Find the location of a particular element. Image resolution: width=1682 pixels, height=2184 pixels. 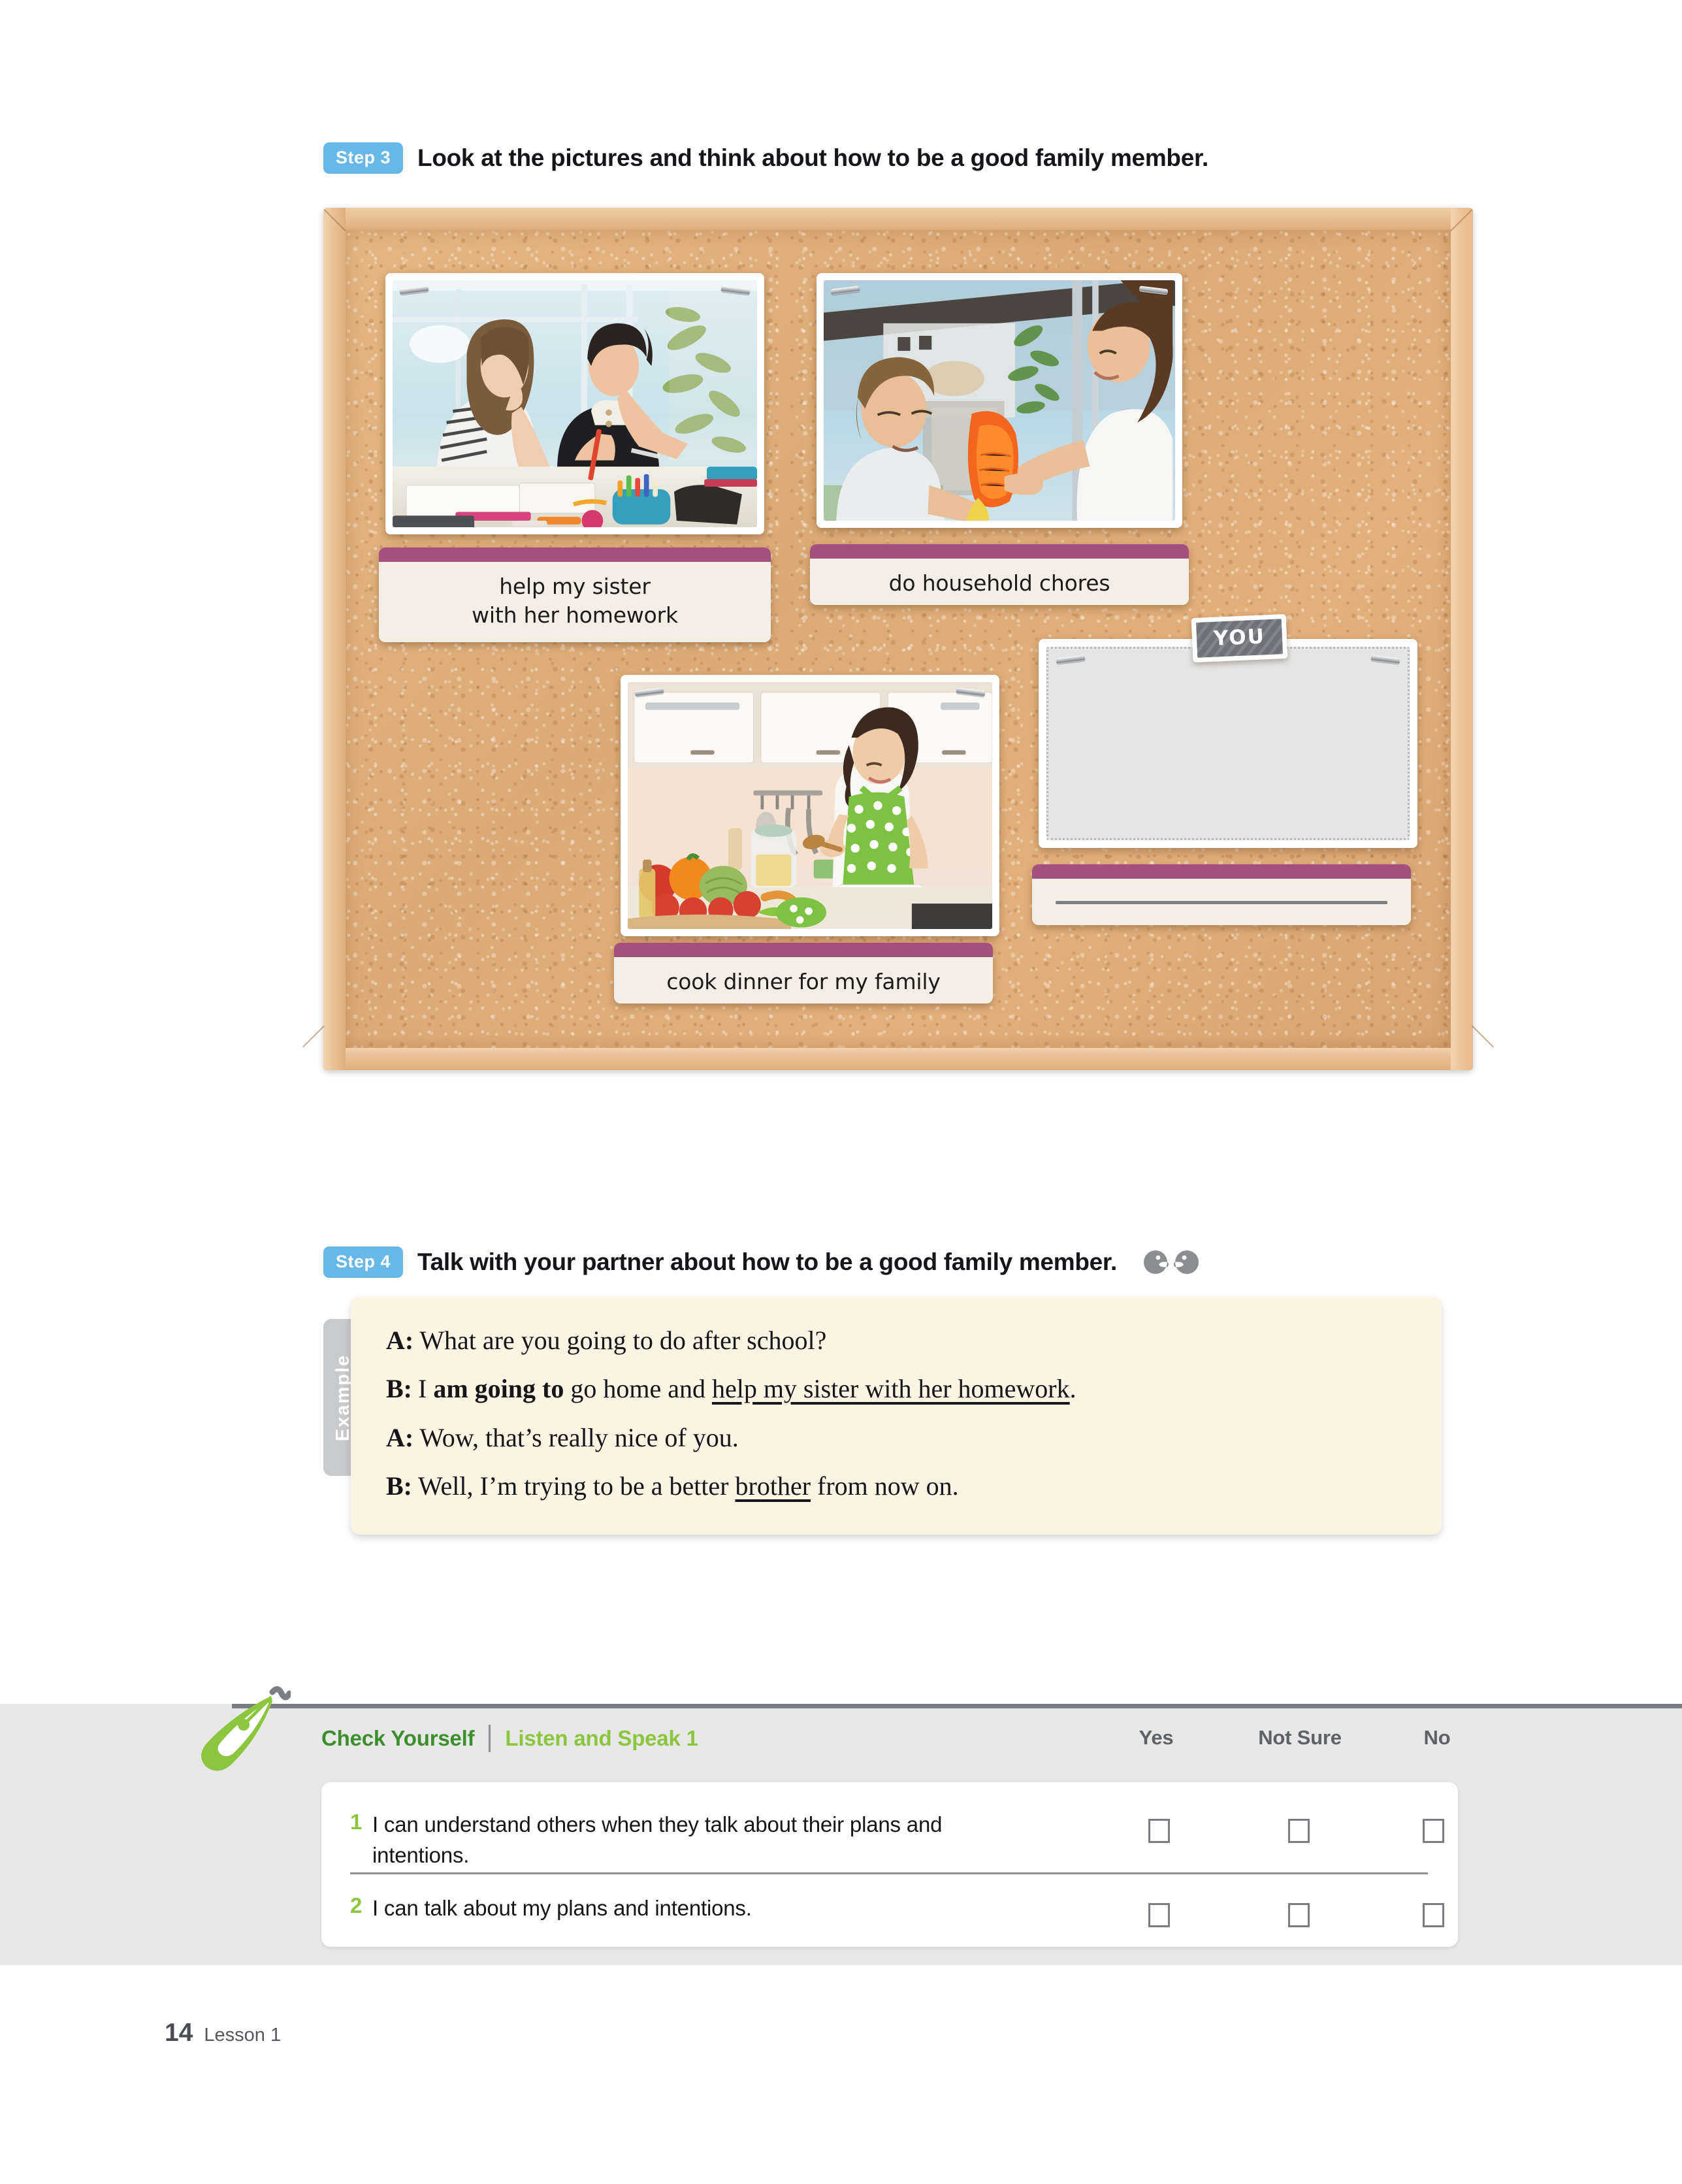

header-divider is located at coordinates (490, 1738).